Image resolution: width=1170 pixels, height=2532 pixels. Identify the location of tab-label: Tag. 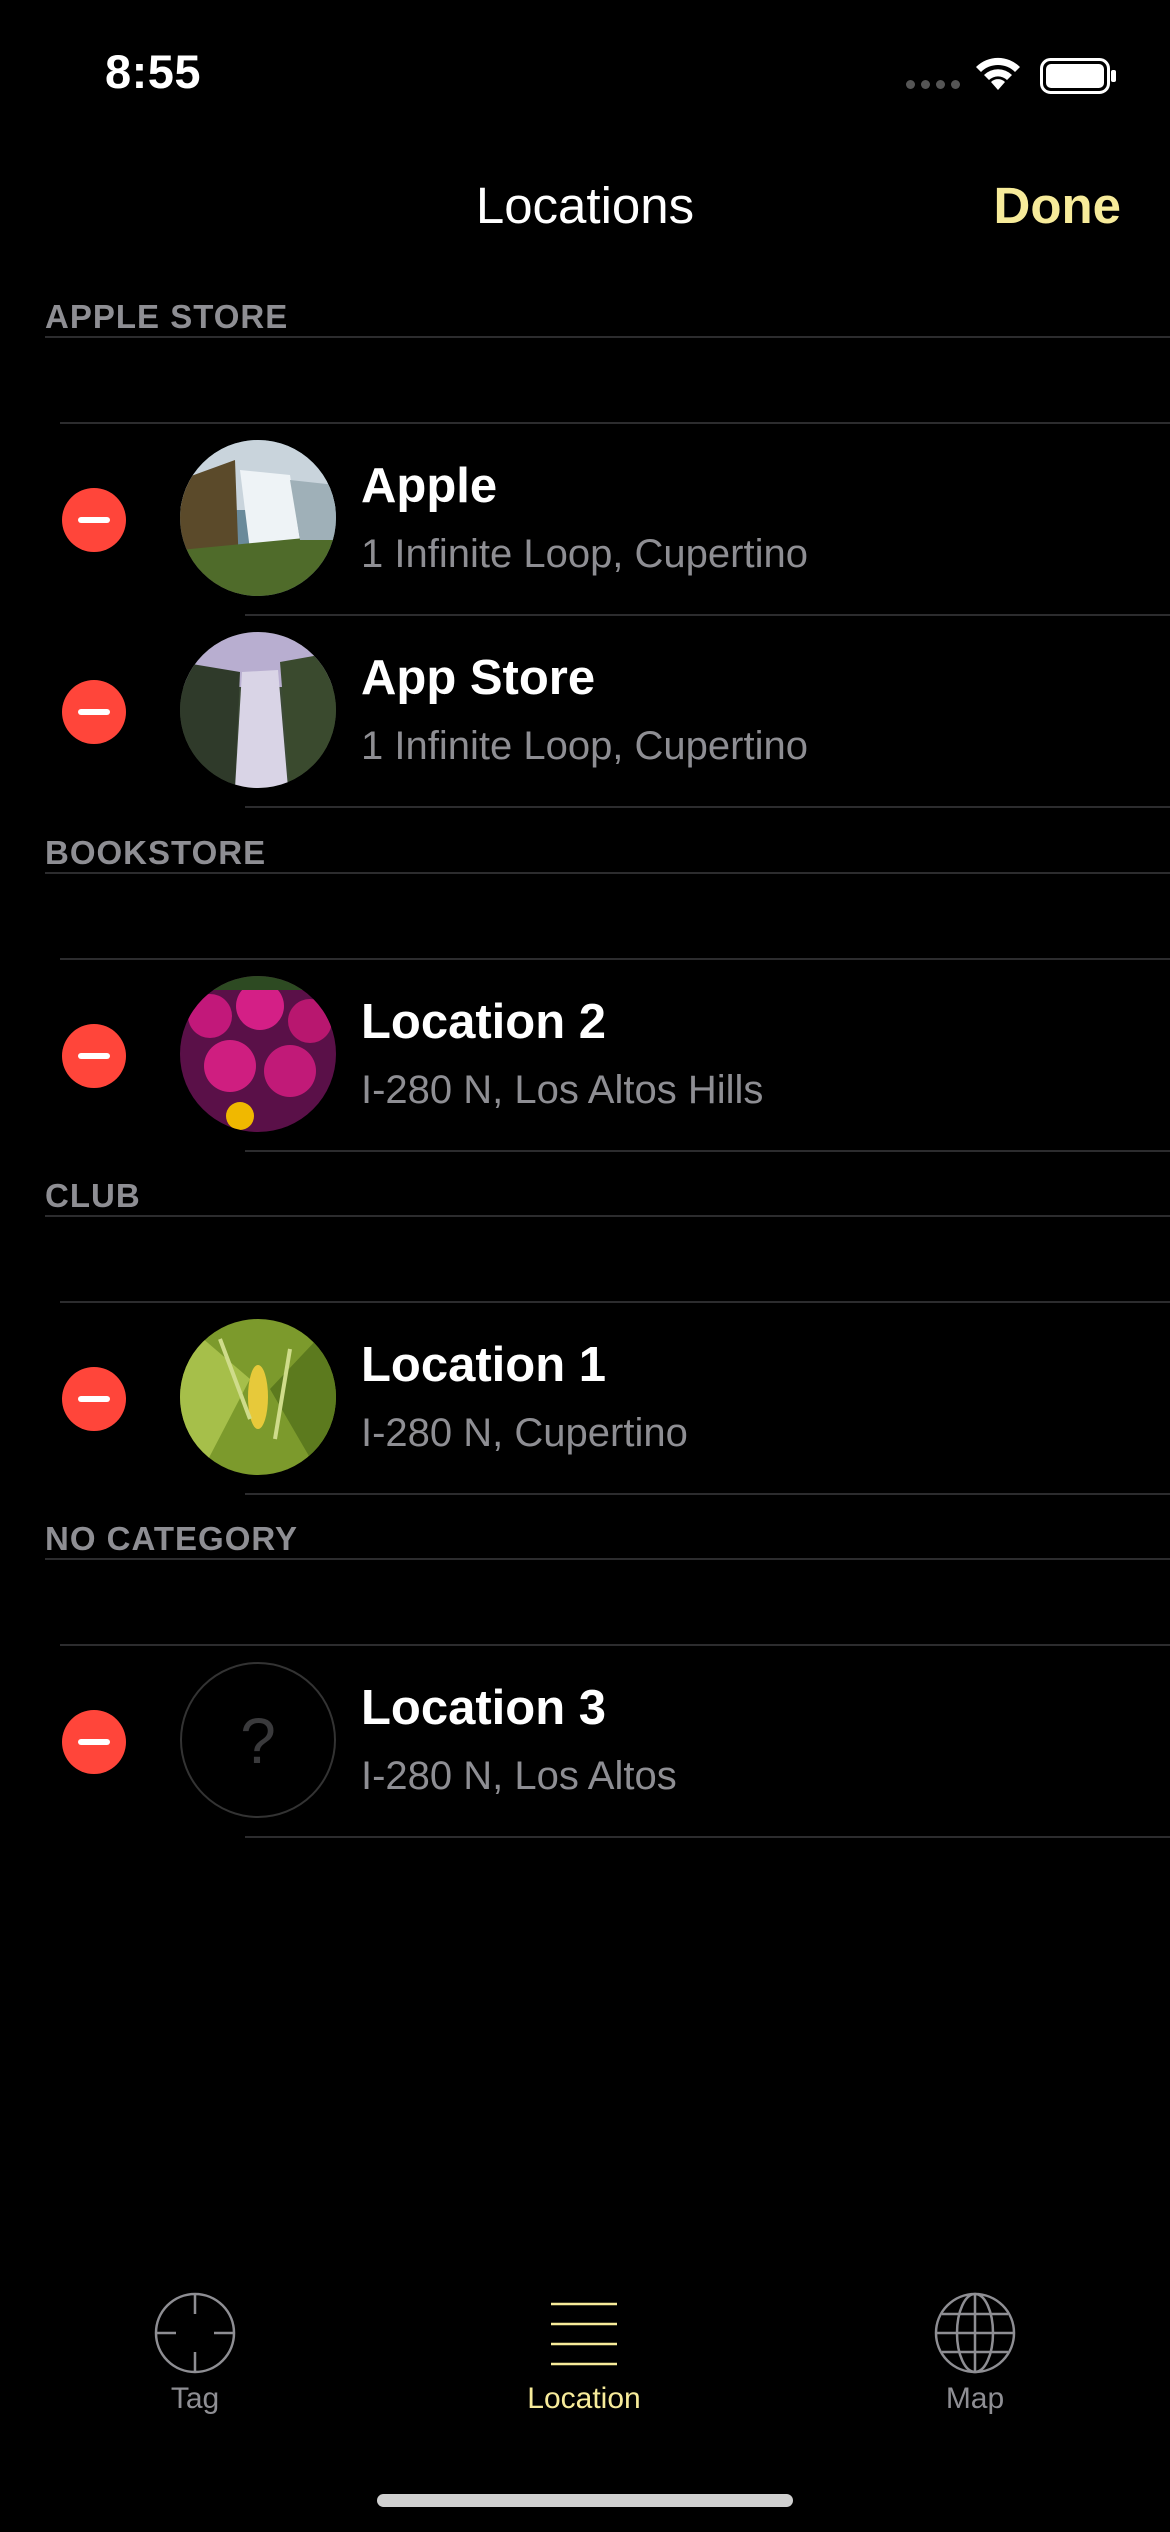
(195, 2398).